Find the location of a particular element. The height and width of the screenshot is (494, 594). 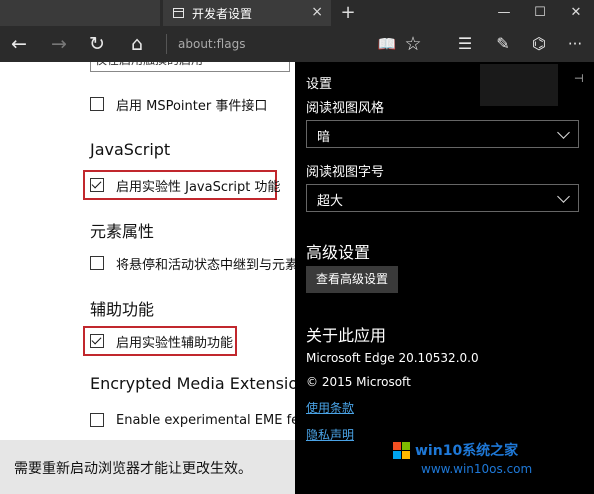

title-bar: 开发者设置 × + — ☐ ✕ is located at coordinates (297, 13).